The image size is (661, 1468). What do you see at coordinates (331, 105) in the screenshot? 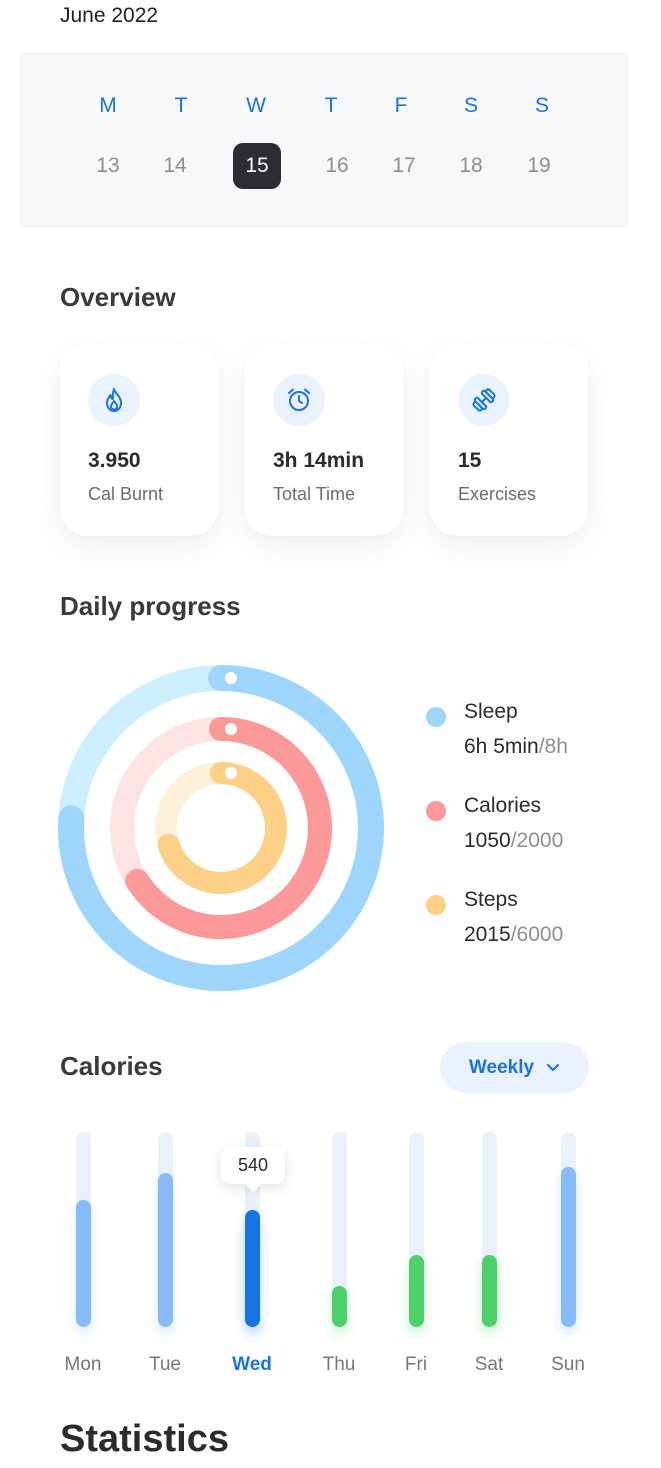
I see `day-letter-thu: T` at bounding box center [331, 105].